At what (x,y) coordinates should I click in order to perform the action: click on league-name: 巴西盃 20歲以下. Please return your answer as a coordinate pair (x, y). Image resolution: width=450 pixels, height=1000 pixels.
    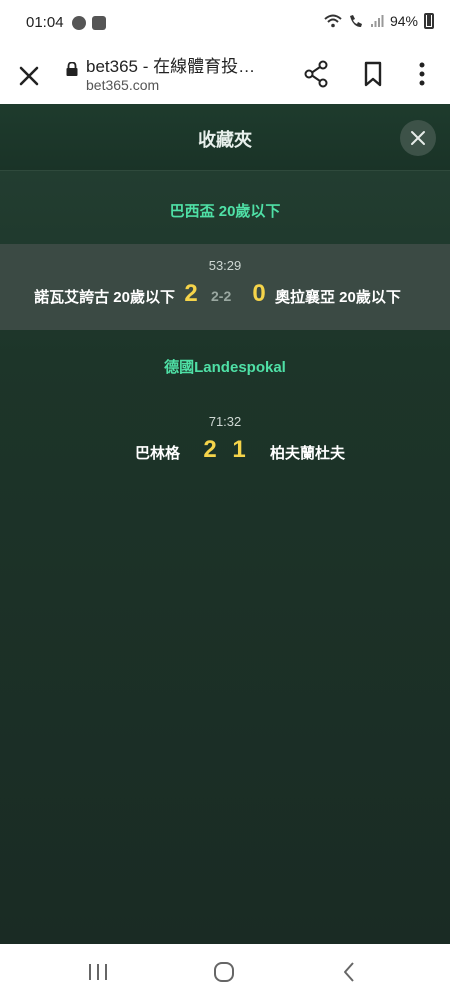
    Looking at the image, I should click on (225, 210).